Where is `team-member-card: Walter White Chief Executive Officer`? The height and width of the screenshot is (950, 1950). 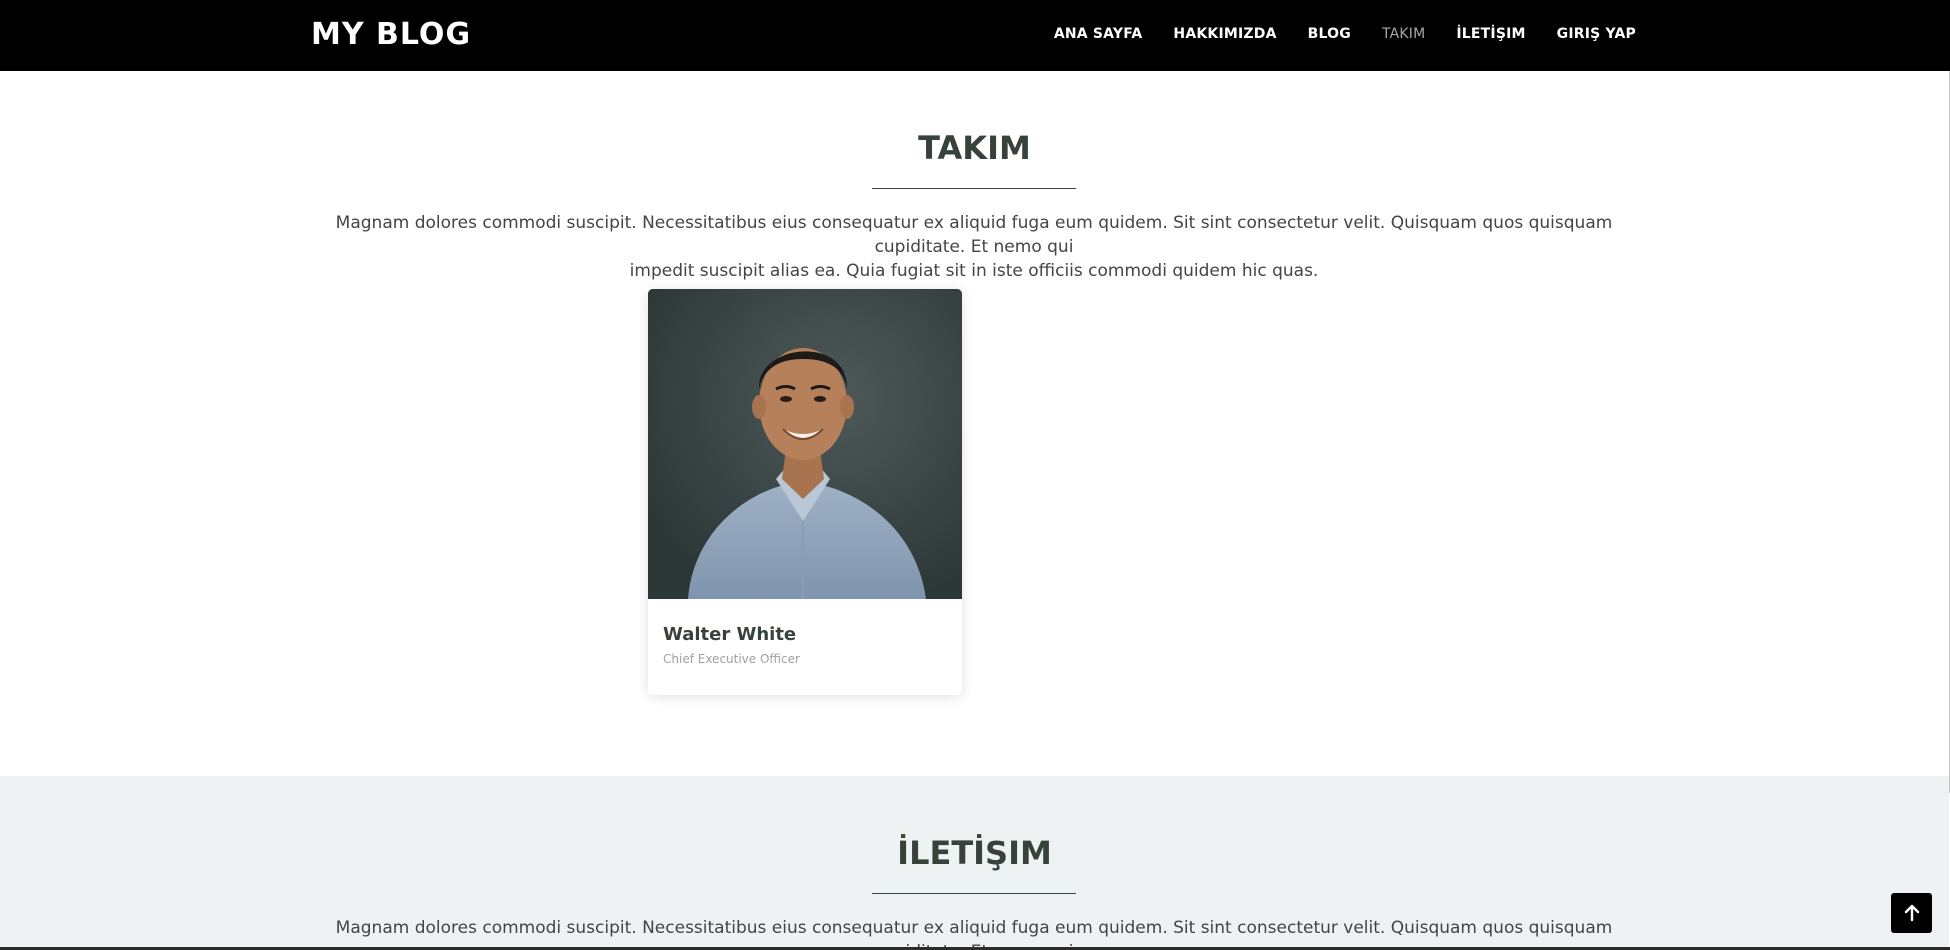 team-member-card: Walter White Chief Executive Officer is located at coordinates (805, 492).